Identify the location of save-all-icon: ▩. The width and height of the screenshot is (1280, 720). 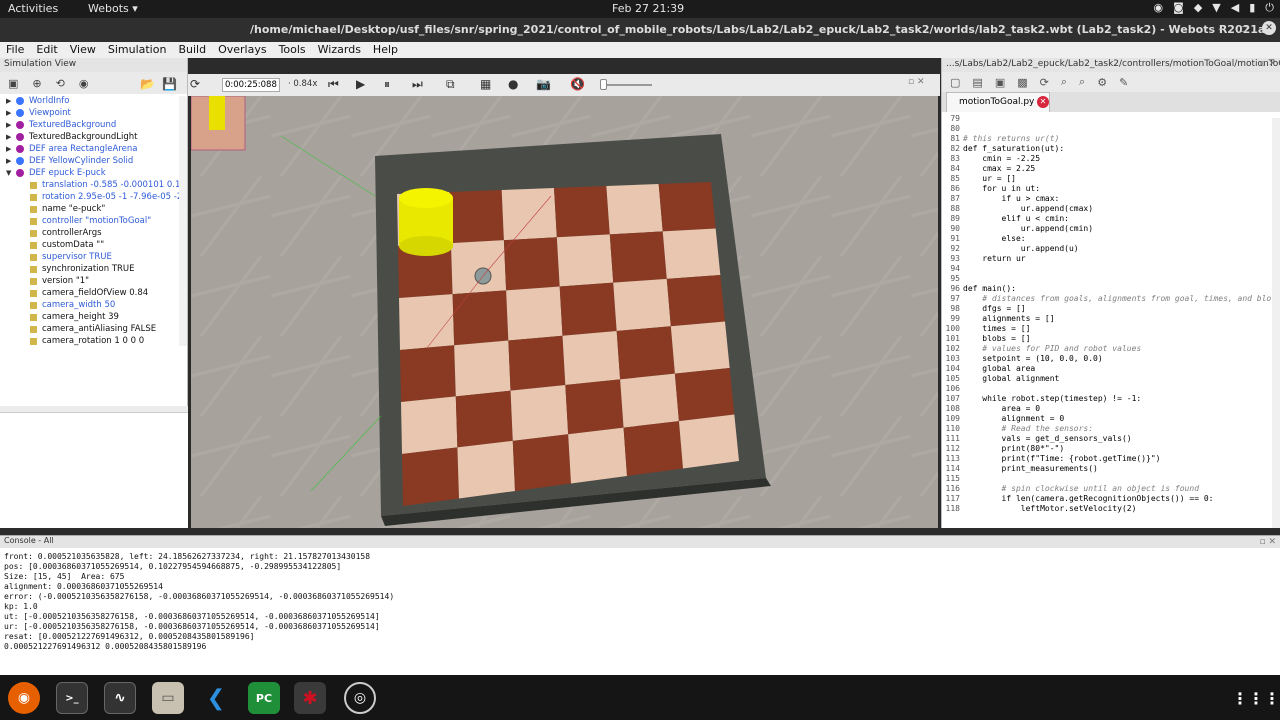
(1022, 82).